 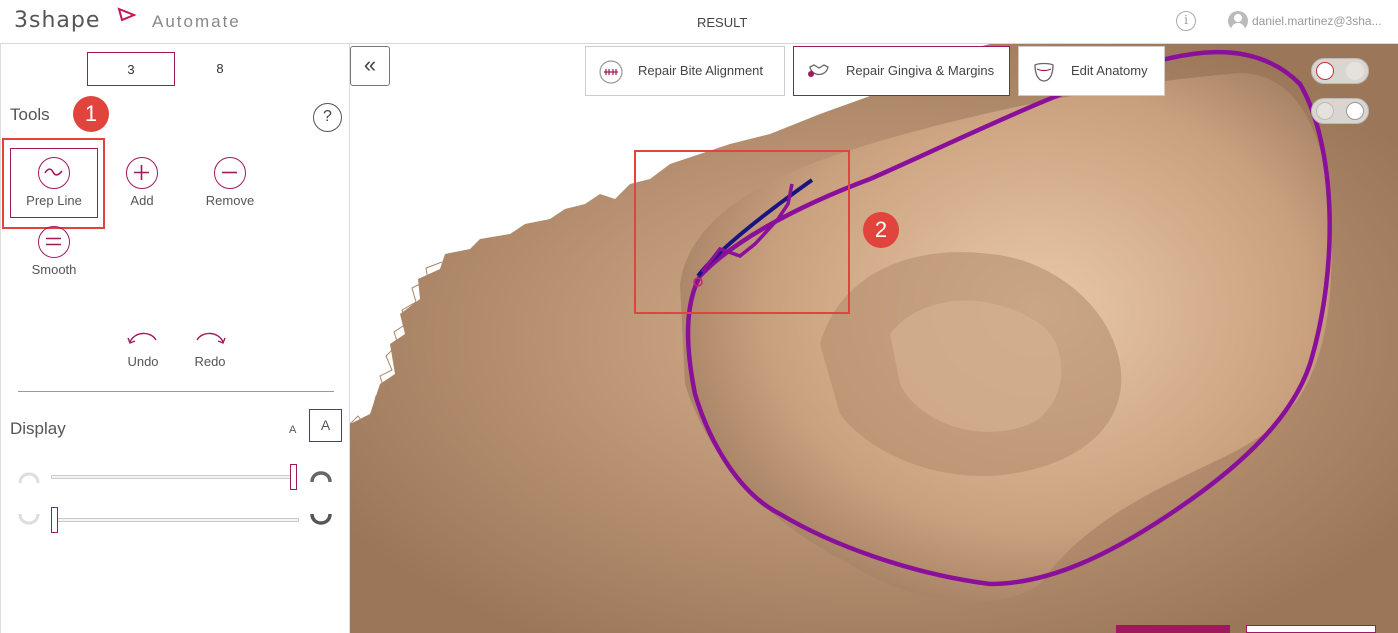 What do you see at coordinates (29, 519) in the screenshot?
I see `lower-jaw-transparent-icon` at bounding box center [29, 519].